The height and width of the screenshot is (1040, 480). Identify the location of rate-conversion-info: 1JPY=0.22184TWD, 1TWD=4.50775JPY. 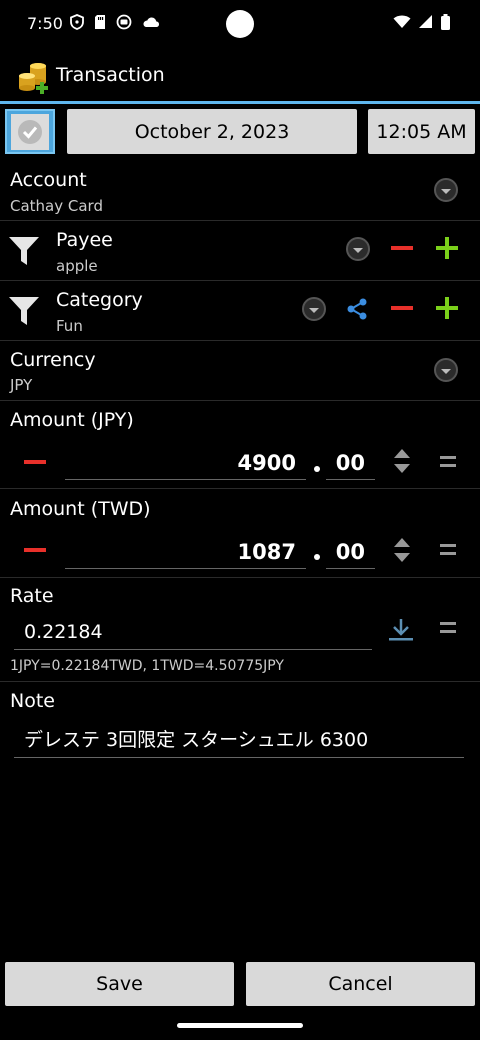
(147, 666).